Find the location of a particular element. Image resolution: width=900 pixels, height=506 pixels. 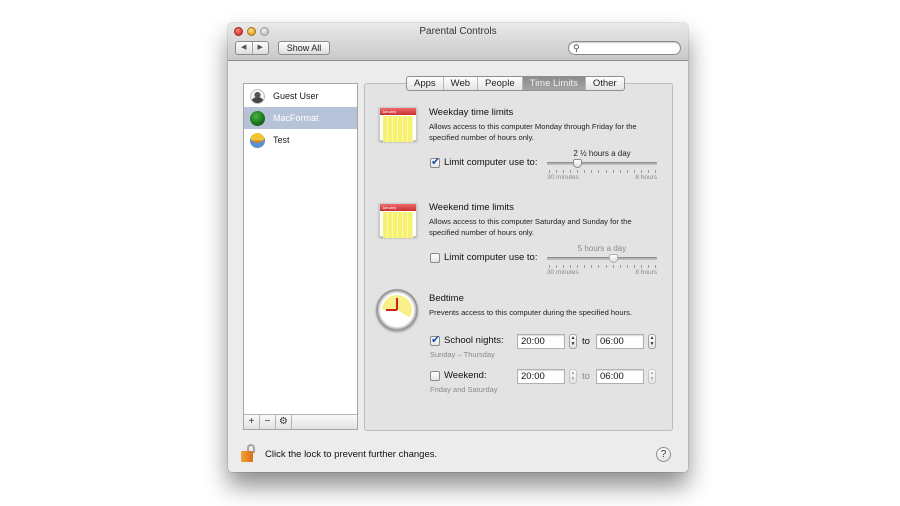

slider-ticks is located at coordinates (602, 266).